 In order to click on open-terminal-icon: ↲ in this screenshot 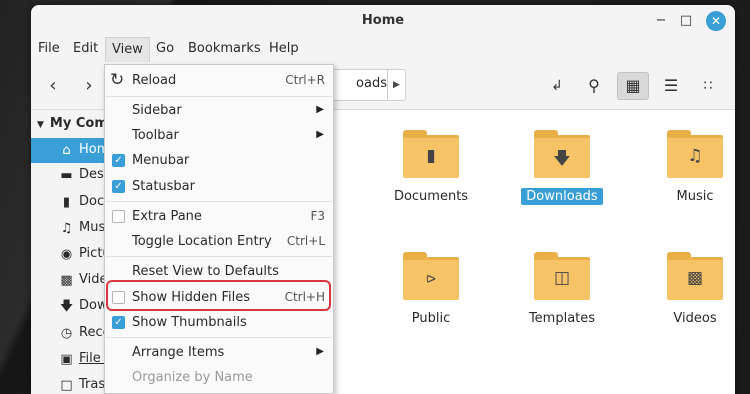, I will do `click(557, 86)`.